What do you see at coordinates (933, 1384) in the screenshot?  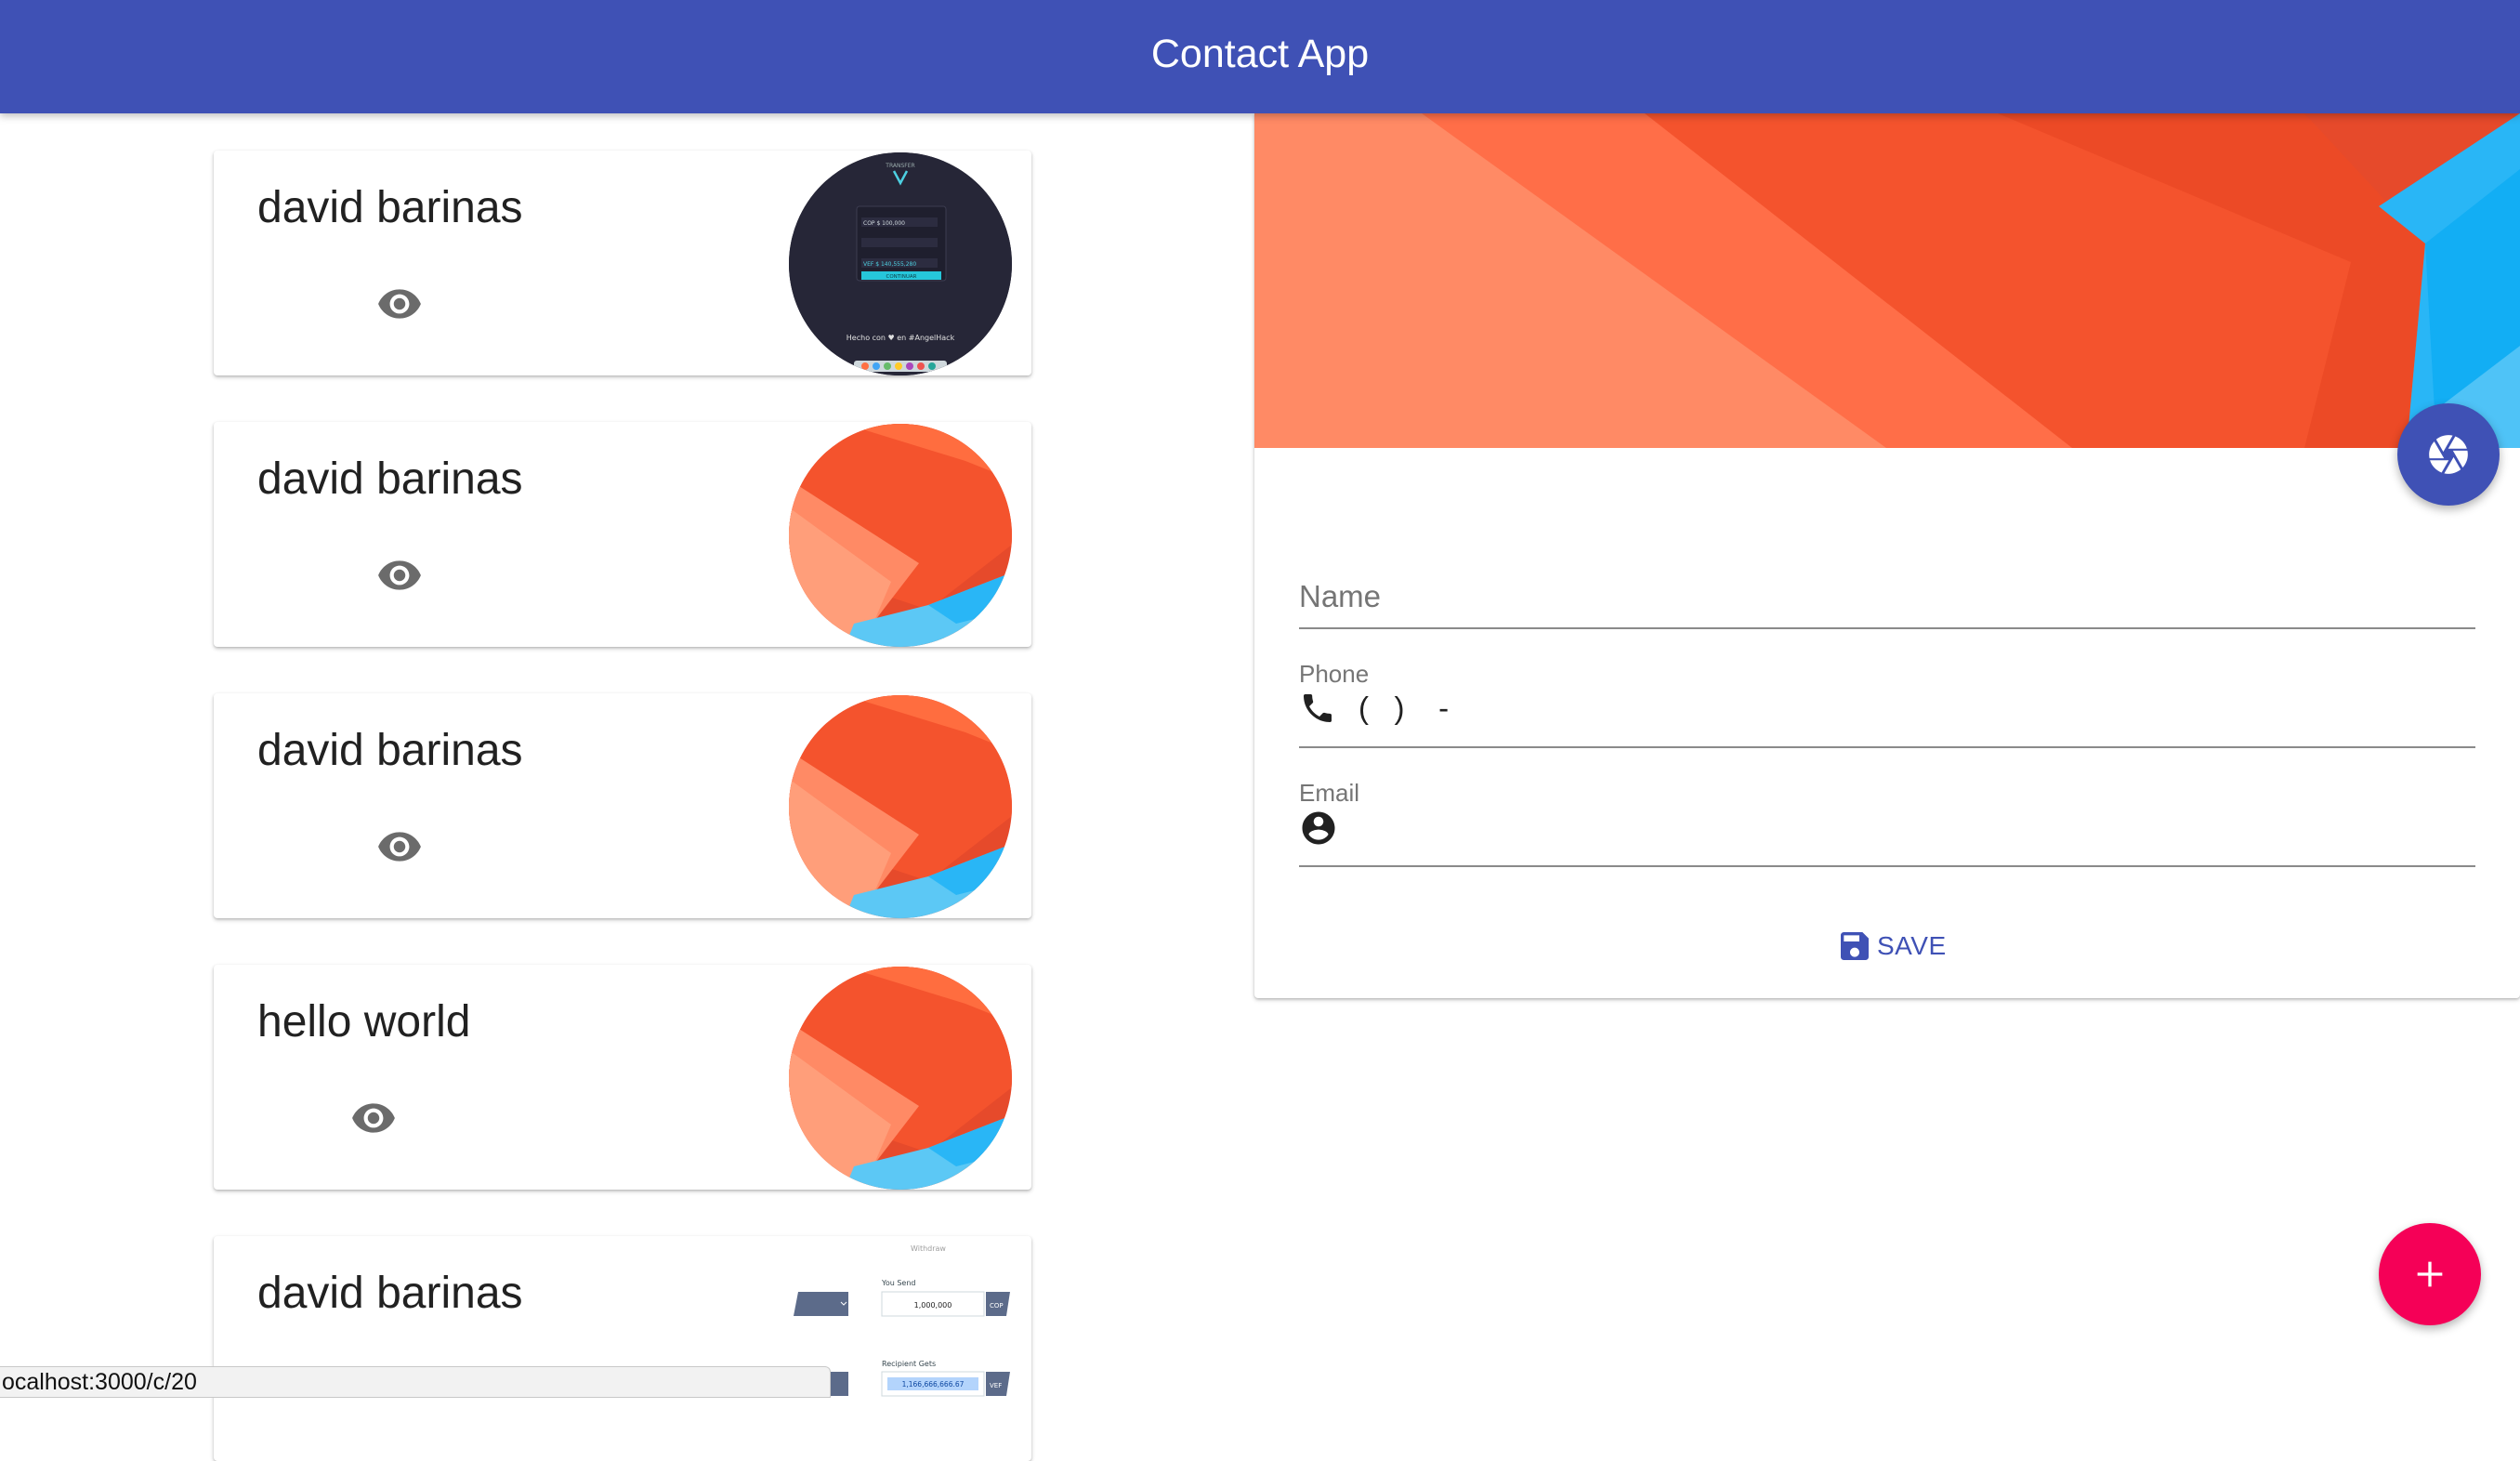 I see `withdraw-recipient-value: 1,166,666,666.67` at bounding box center [933, 1384].